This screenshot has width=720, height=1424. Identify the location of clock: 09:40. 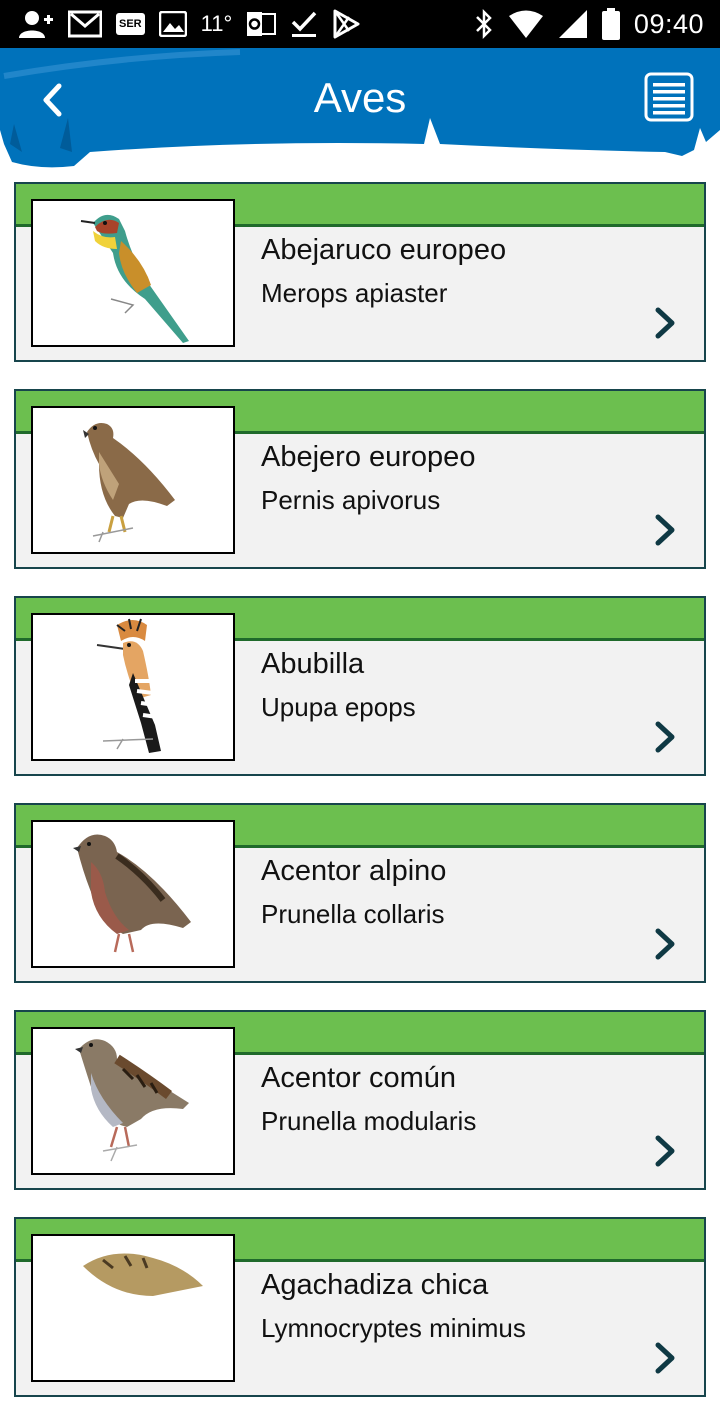
(668, 23).